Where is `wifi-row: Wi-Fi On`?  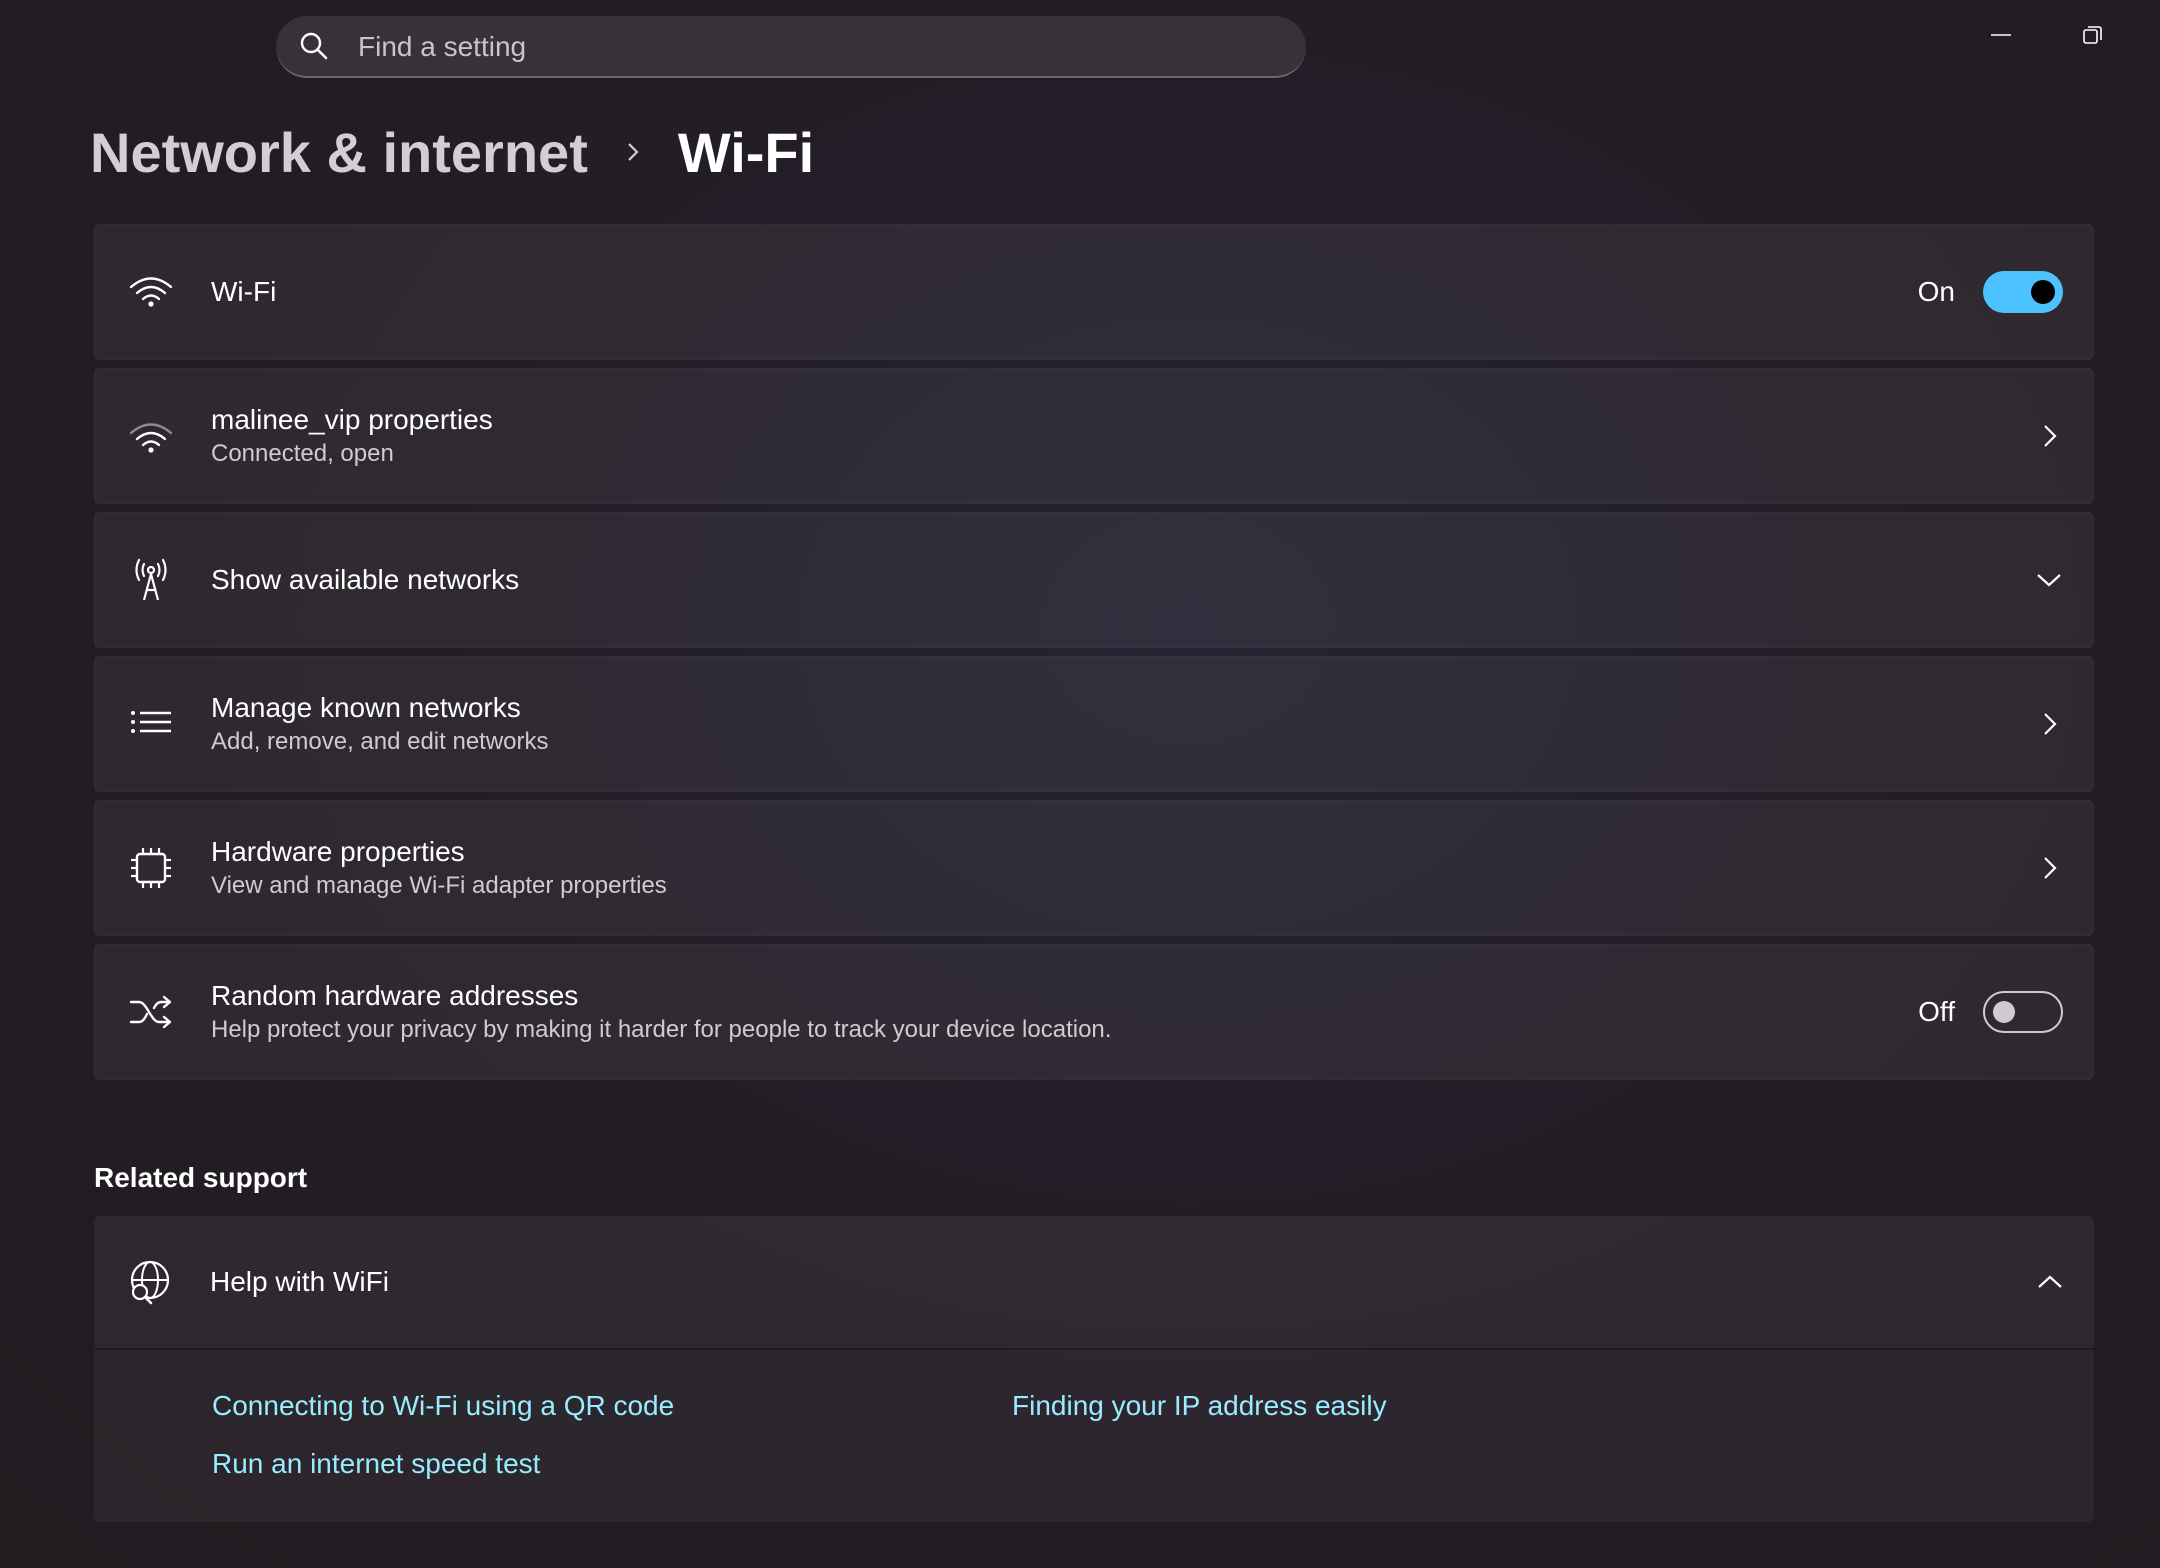
wifi-row: Wi-Fi On is located at coordinates (1094, 292).